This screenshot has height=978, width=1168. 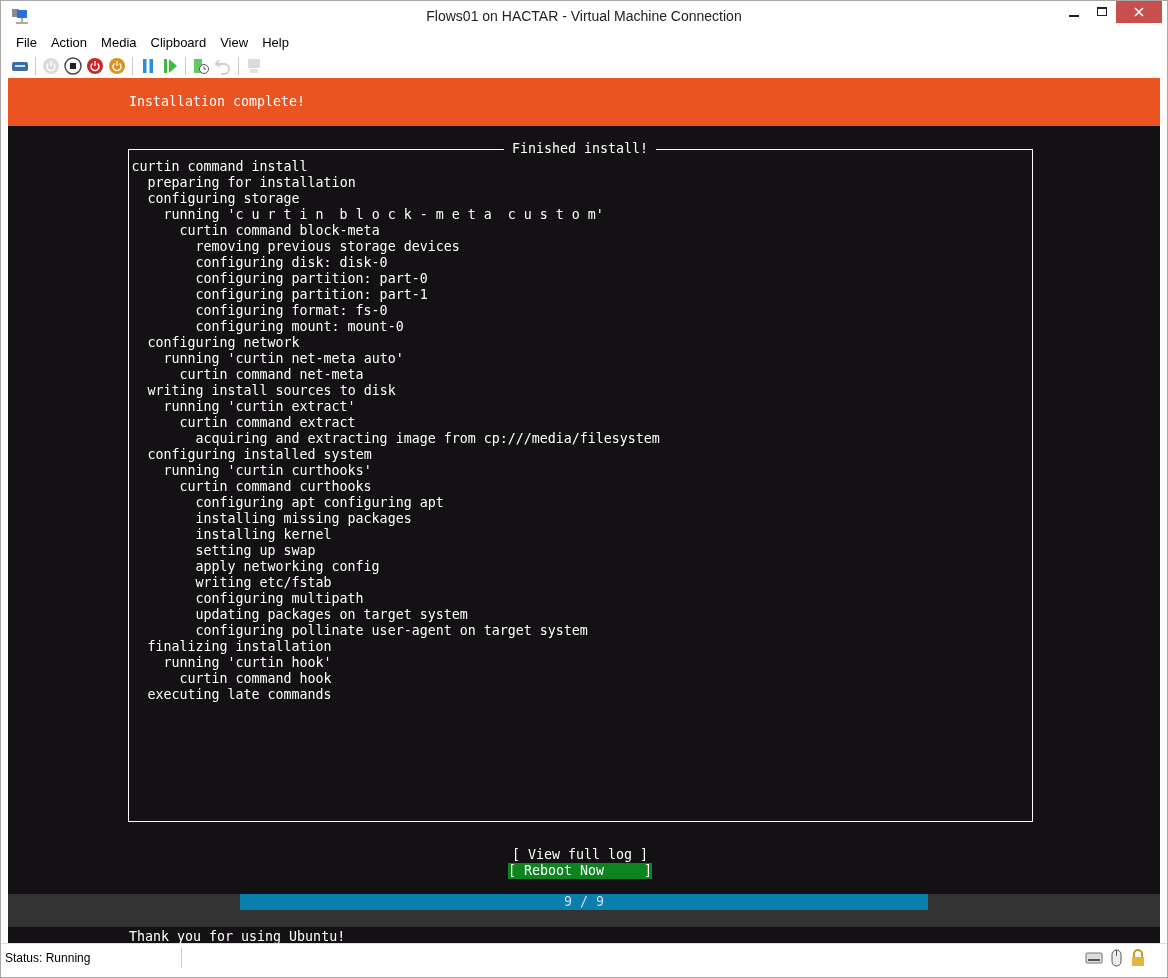 I want to click on close-icon, so click(x=1139, y=12).